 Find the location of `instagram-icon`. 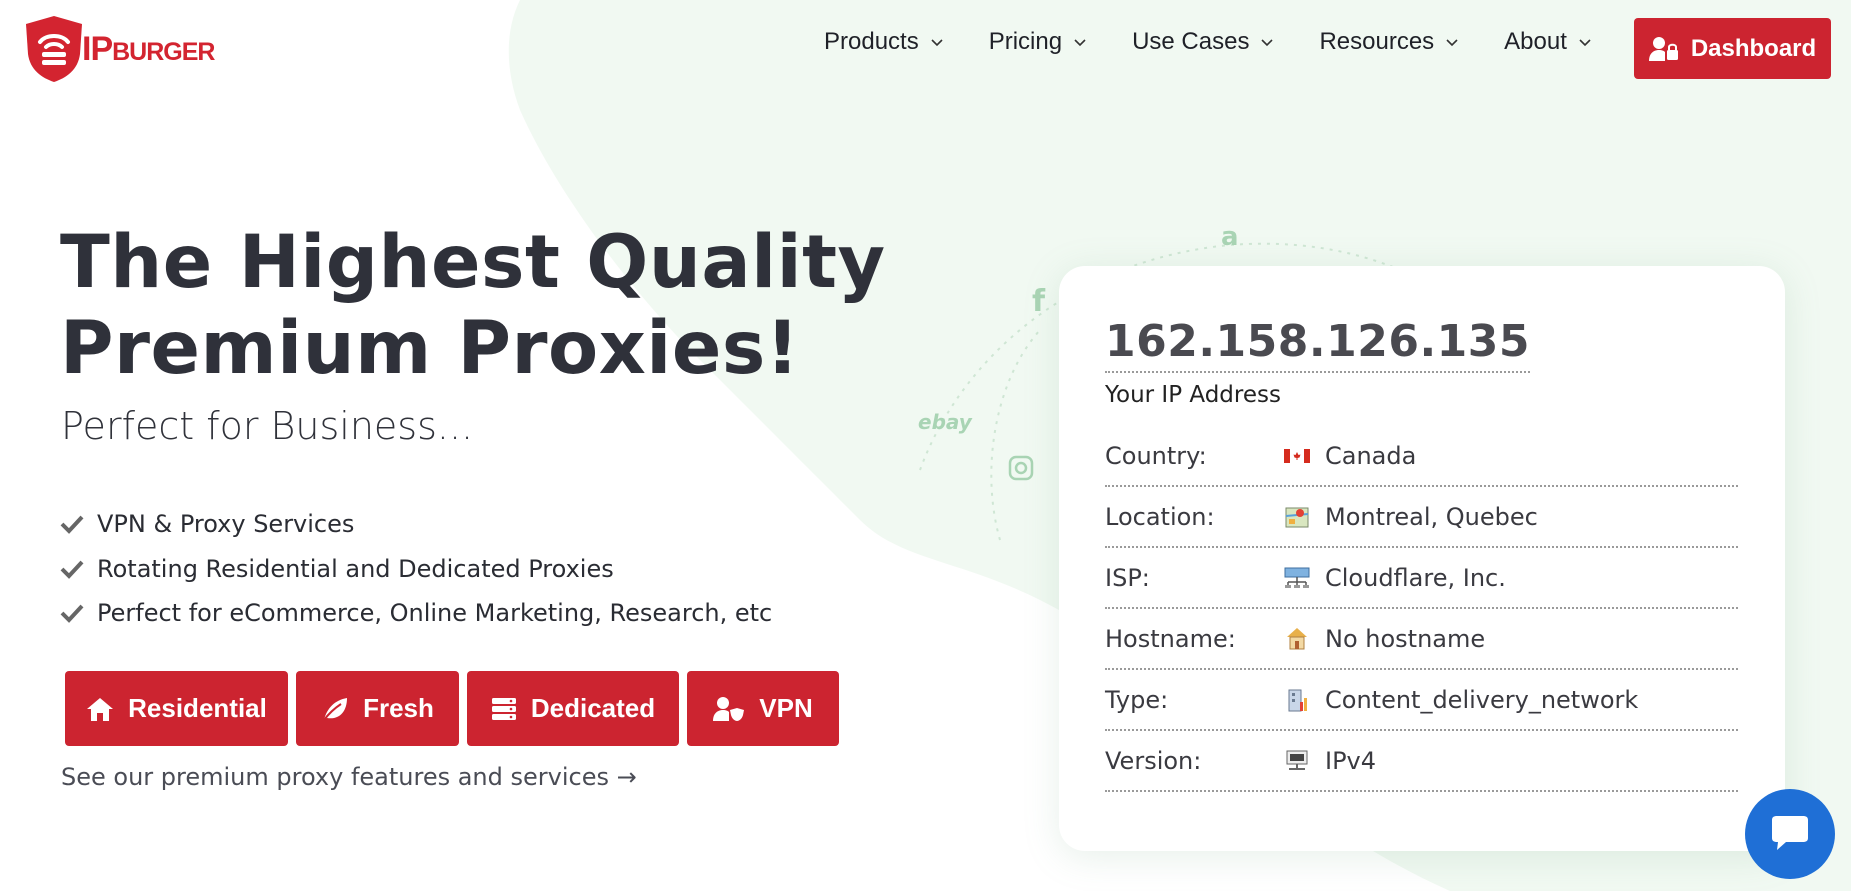

instagram-icon is located at coordinates (1021, 468).